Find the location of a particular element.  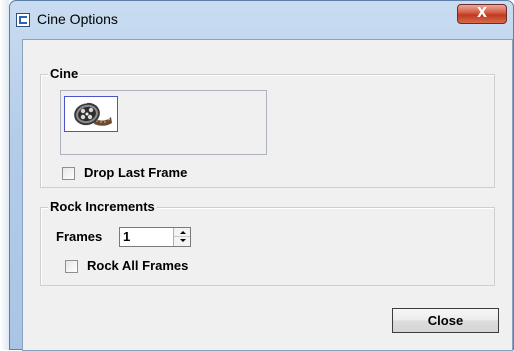

rock-all-frames-label: Rock All Frames is located at coordinates (138, 265).